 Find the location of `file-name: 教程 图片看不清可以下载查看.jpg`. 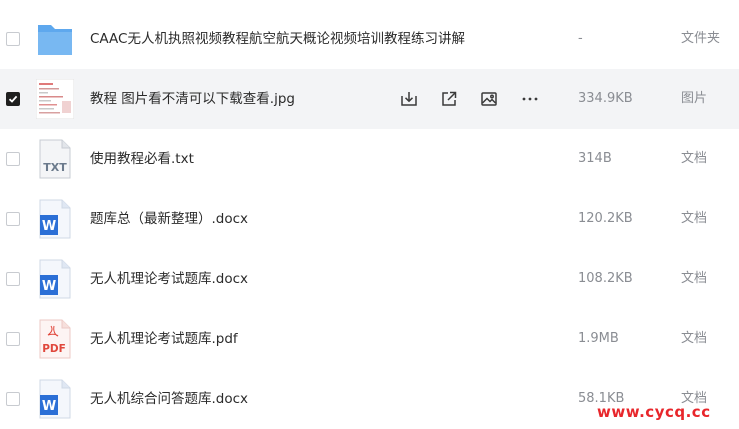

file-name: 教程 图片看不清可以下载查看.jpg is located at coordinates (192, 99).